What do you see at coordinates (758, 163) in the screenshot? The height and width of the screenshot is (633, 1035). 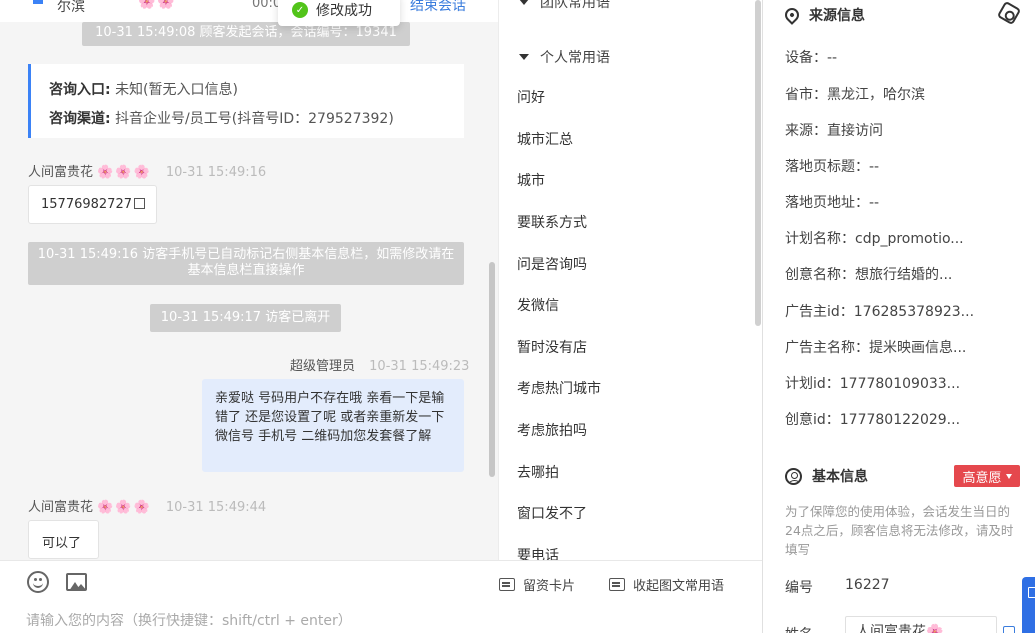 I see `phrases-scrollbar` at bounding box center [758, 163].